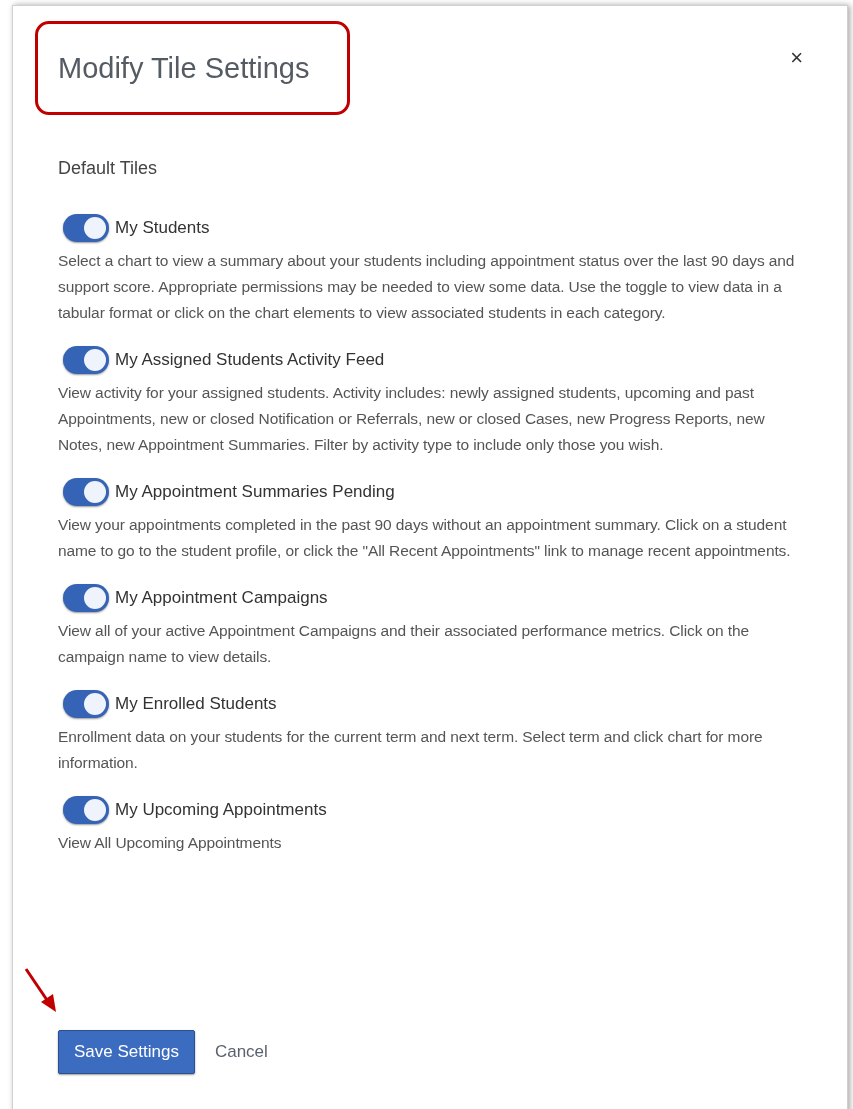 This screenshot has height=1109, width=853. What do you see at coordinates (250, 360) in the screenshot?
I see `tile-name: My Assigned Students Activity Feed` at bounding box center [250, 360].